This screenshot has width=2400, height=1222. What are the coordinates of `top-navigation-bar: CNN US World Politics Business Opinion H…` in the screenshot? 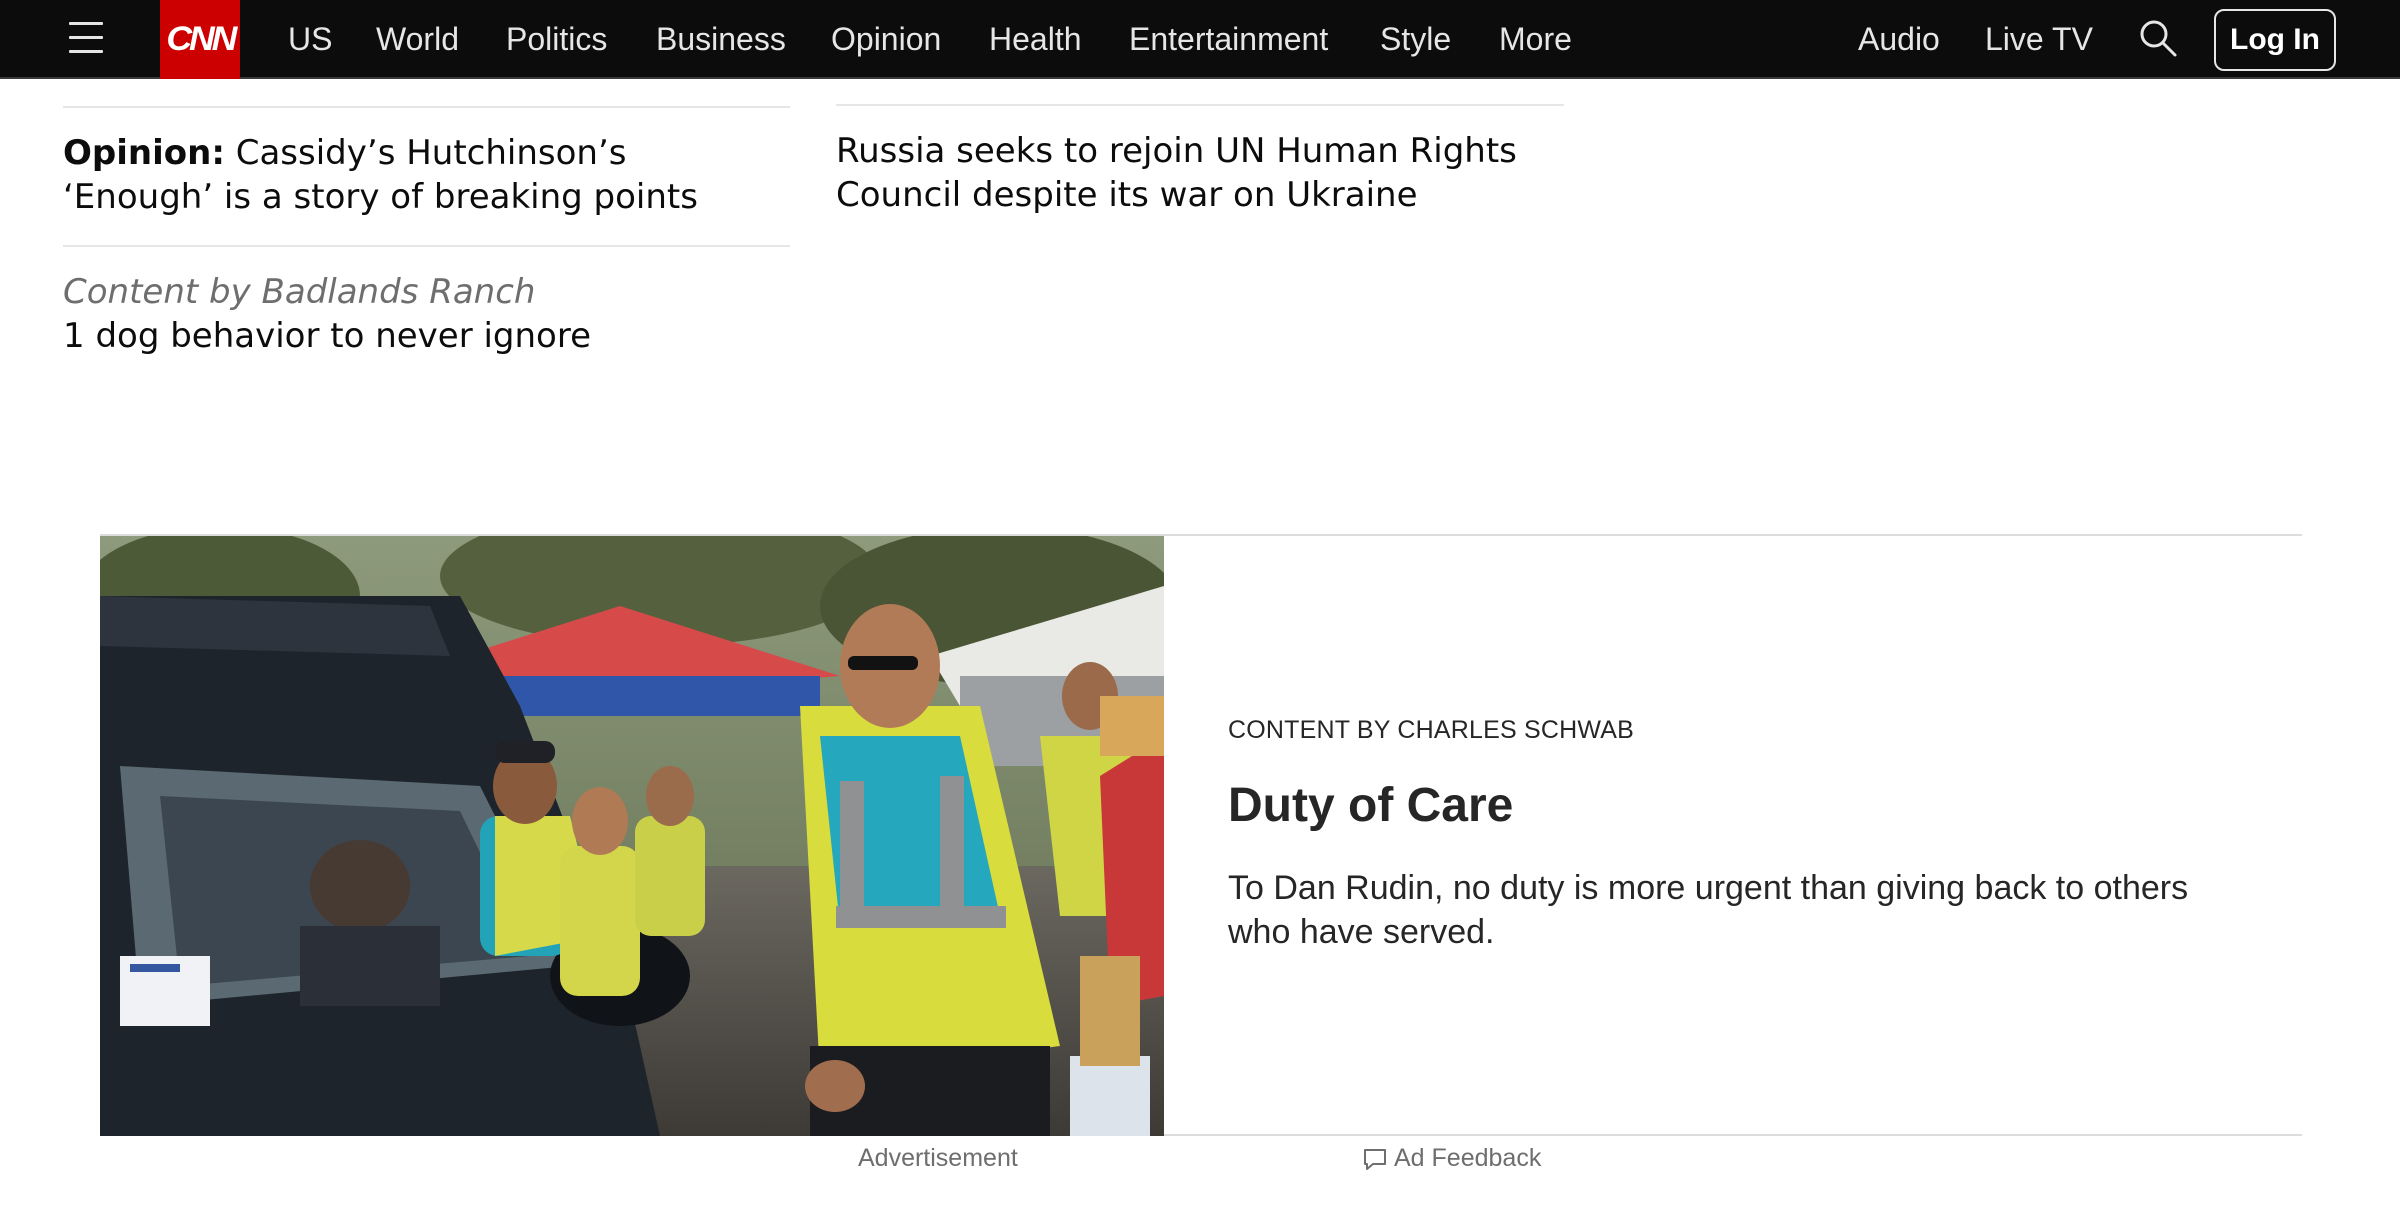 It's located at (1200, 39).